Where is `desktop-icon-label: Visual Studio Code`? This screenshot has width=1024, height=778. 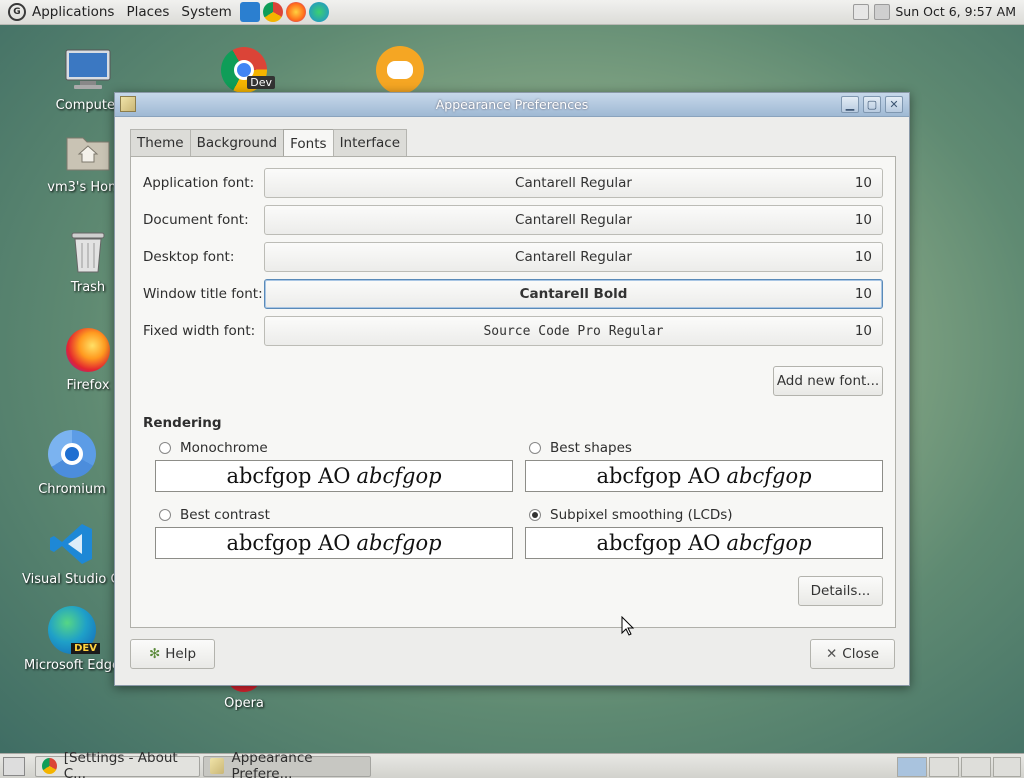 desktop-icon-label: Visual Studio Code is located at coordinates (72, 579).